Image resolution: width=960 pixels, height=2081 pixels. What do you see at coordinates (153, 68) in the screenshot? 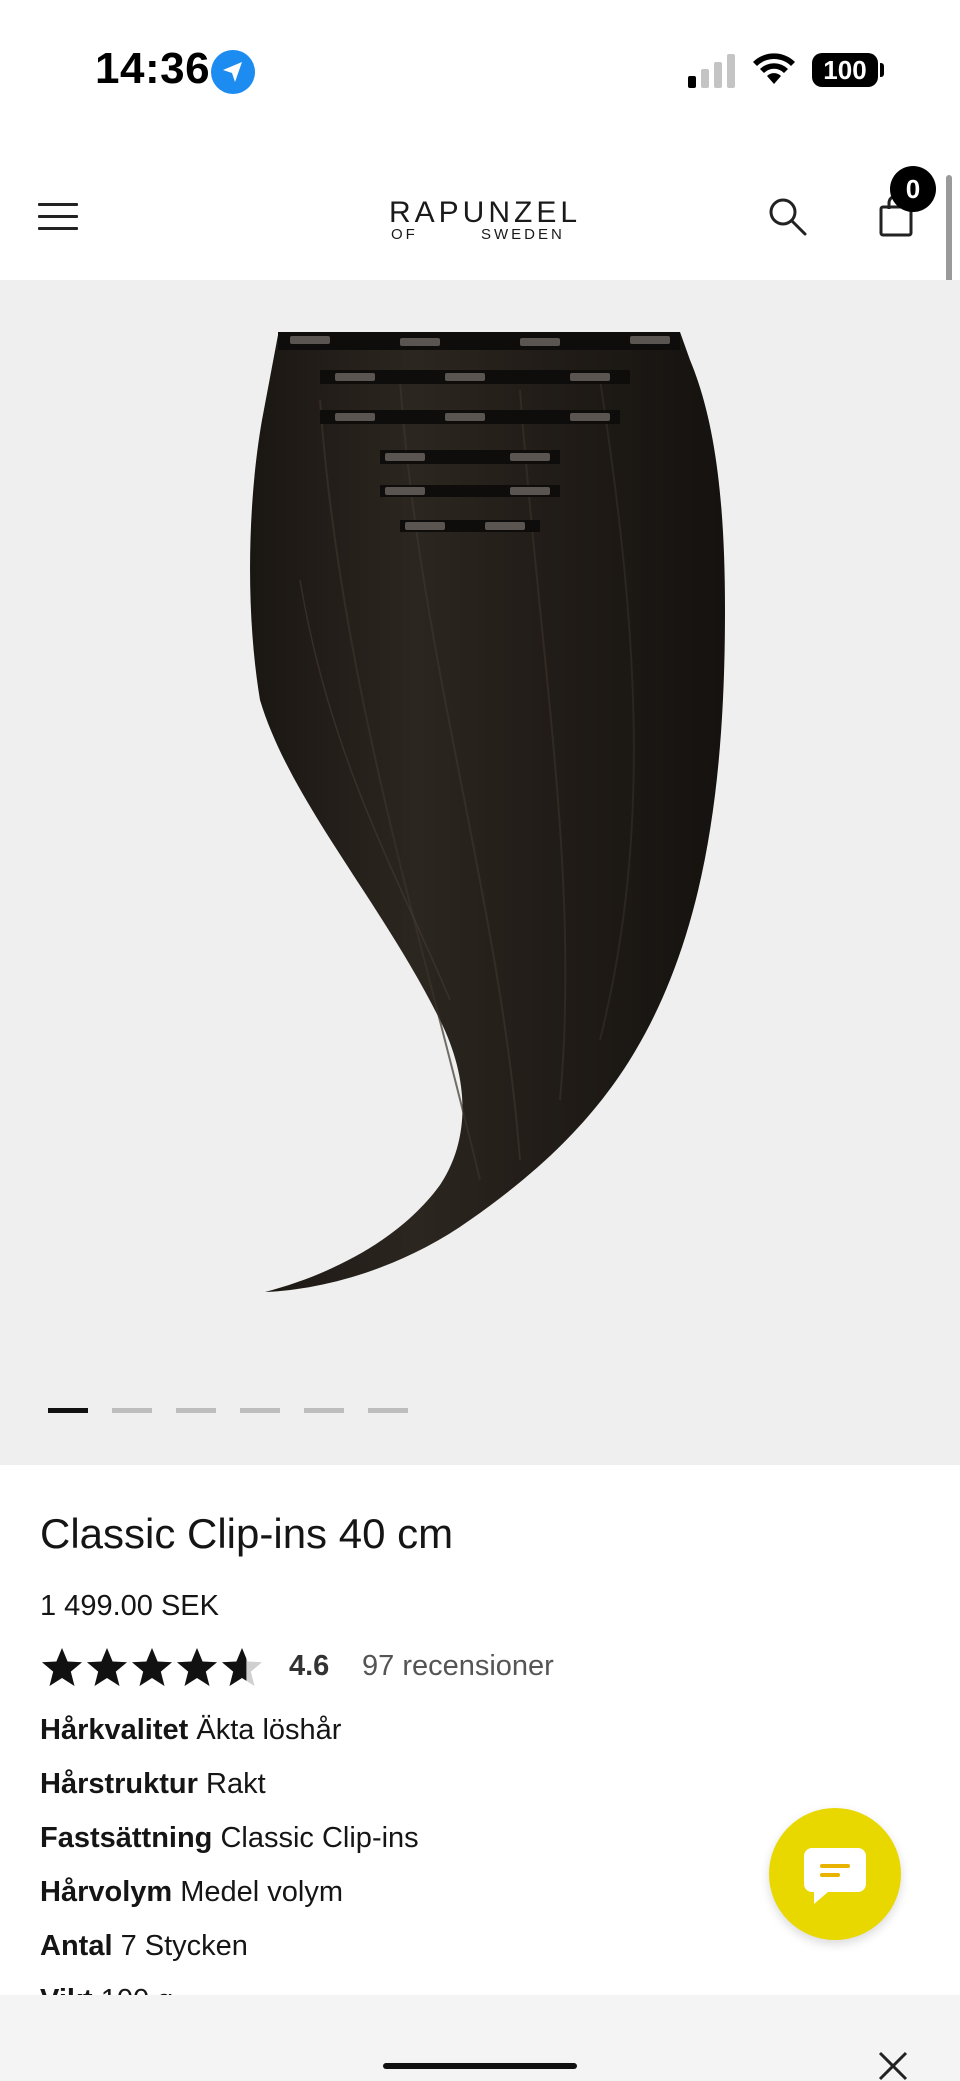
I see `status-time: 14:36` at bounding box center [153, 68].